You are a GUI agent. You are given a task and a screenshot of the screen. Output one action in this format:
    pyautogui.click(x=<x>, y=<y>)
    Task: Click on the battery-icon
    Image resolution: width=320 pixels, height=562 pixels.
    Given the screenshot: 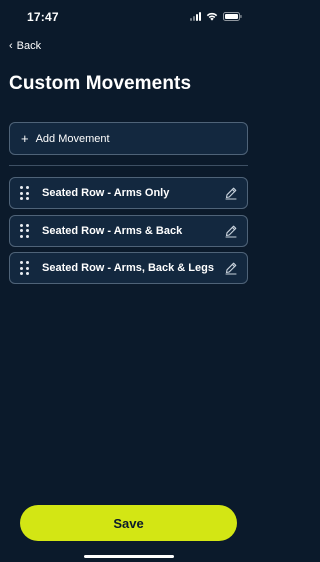 What is the action you would take?
    pyautogui.click(x=232, y=16)
    